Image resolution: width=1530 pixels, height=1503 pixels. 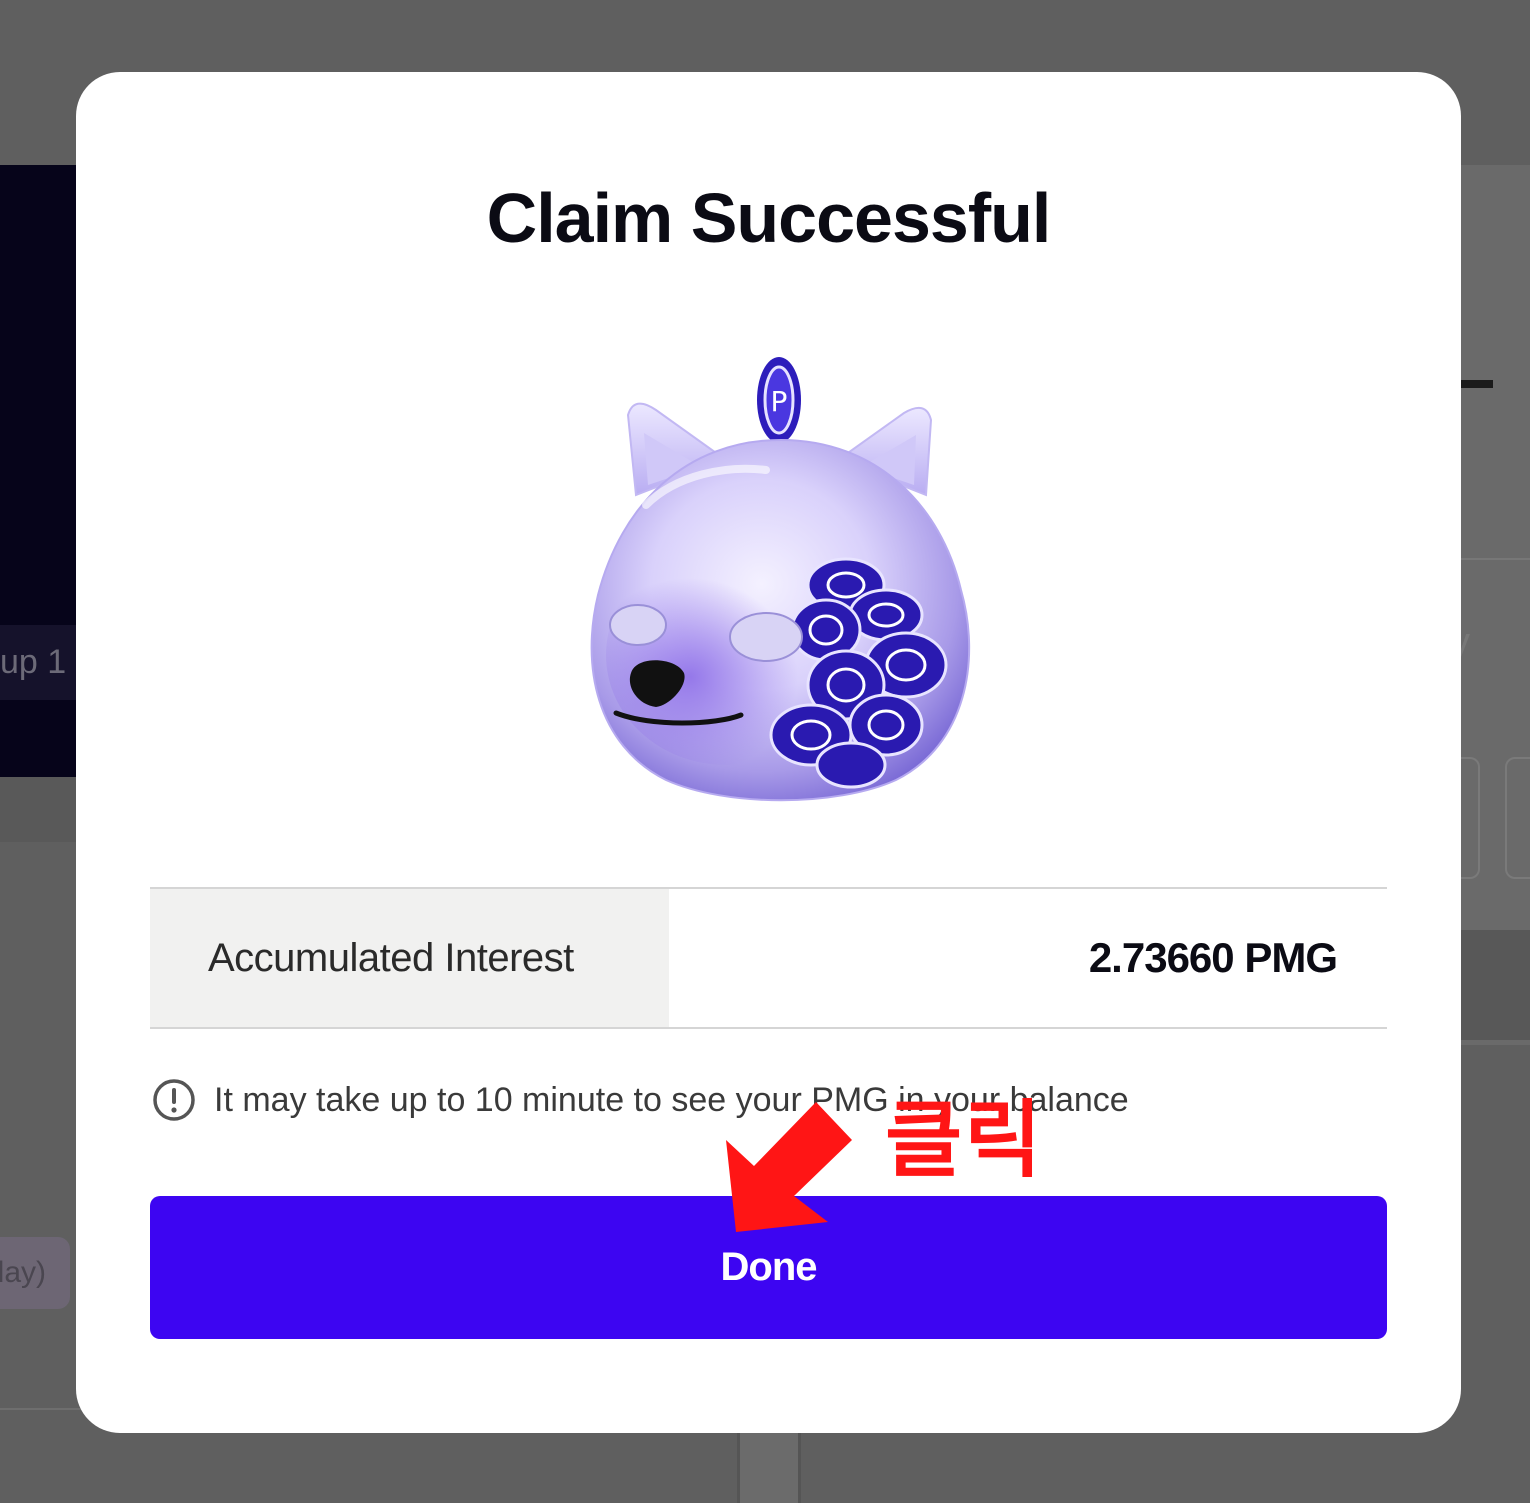 What do you see at coordinates (789, 1167) in the screenshot?
I see `red-arrow-icon` at bounding box center [789, 1167].